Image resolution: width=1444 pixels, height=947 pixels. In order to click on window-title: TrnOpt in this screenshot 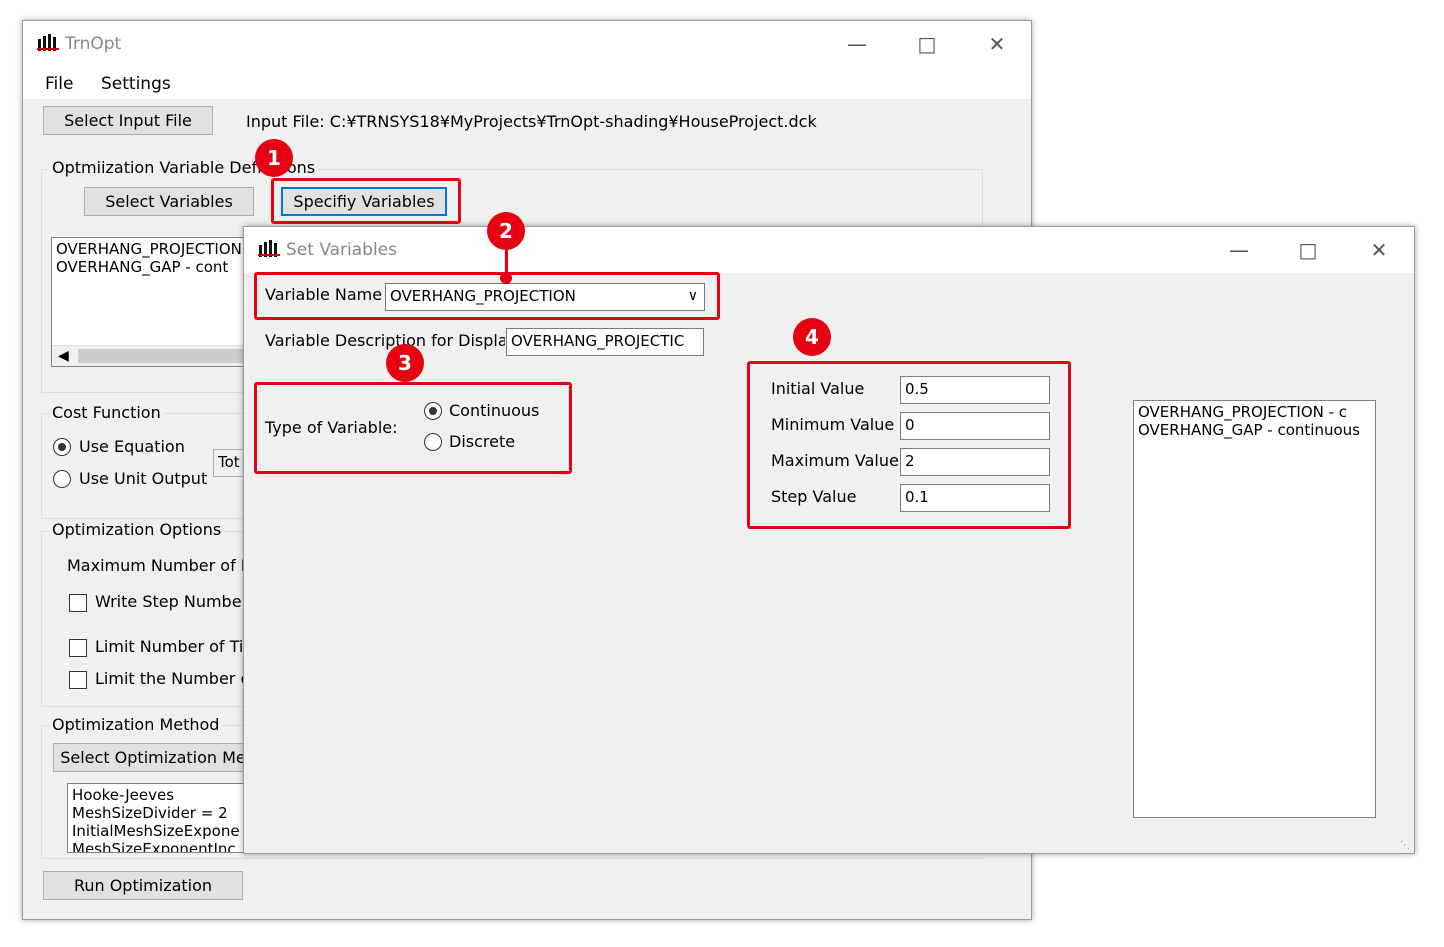, I will do `click(93, 44)`.